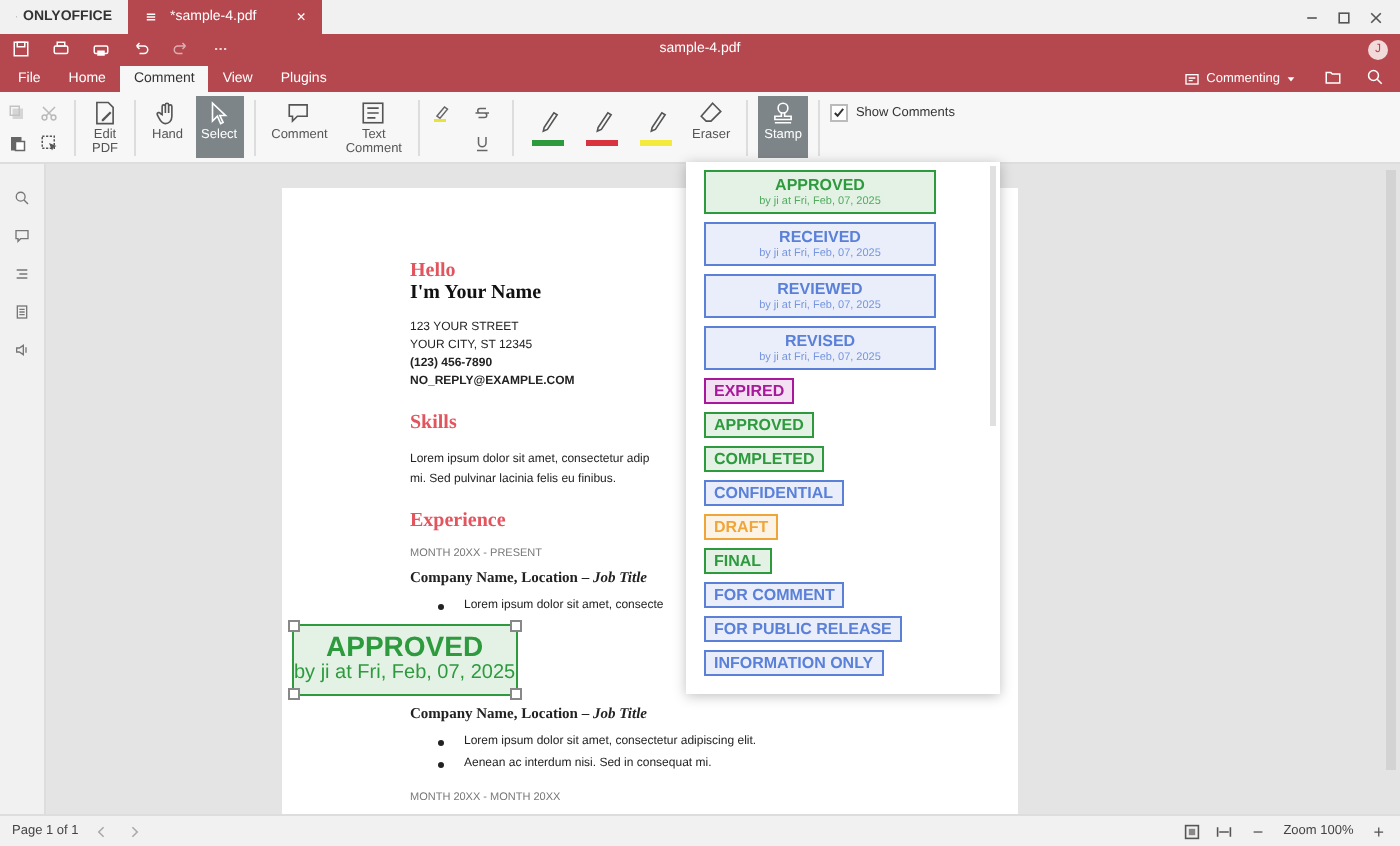 This screenshot has width=1400, height=846. I want to click on edit-document-icon, so click(105, 113).